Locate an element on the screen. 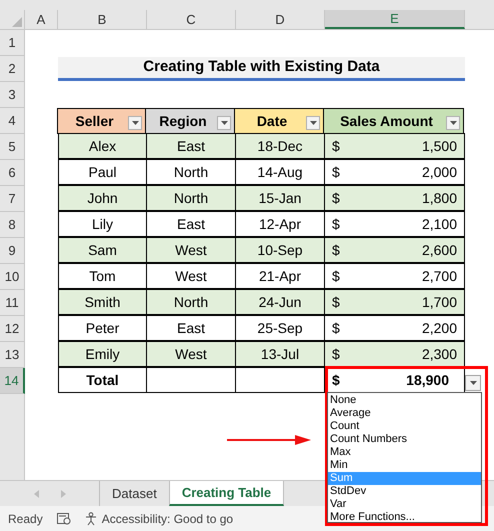  sheet-tab: Dataset is located at coordinates (134, 493).